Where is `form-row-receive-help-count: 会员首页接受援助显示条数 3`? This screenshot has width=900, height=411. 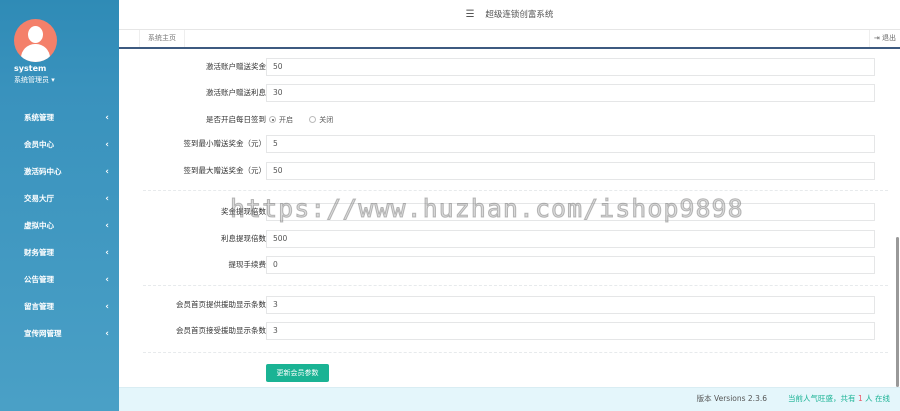 form-row-receive-help-count: 会员首页接受援助显示条数 3 is located at coordinates (511, 331).